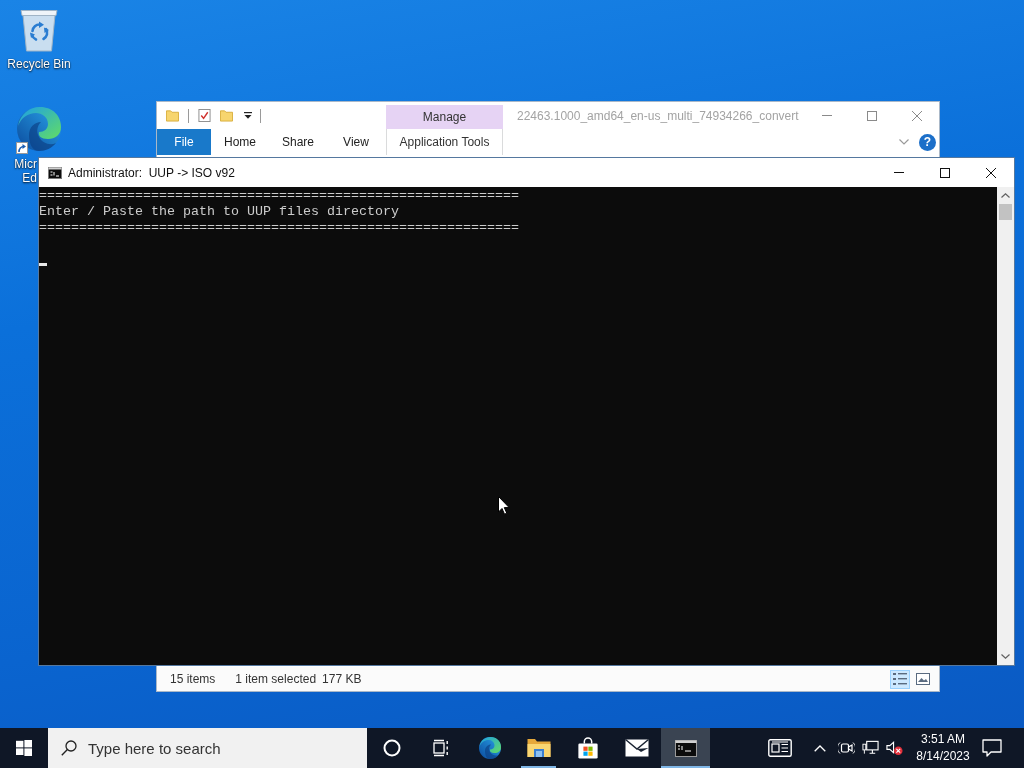 This screenshot has width=1024, height=768. What do you see at coordinates (894, 748) in the screenshot?
I see `volume-muted-icon` at bounding box center [894, 748].